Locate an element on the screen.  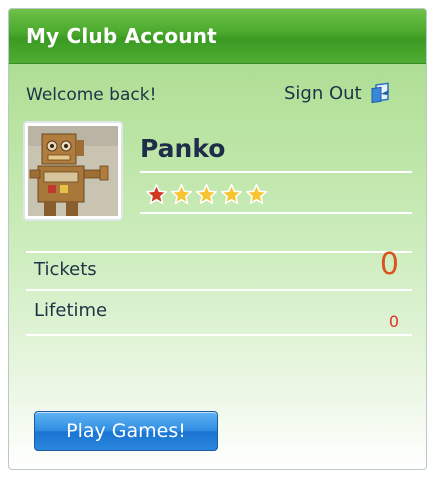
user-name: Panko is located at coordinates (183, 148).